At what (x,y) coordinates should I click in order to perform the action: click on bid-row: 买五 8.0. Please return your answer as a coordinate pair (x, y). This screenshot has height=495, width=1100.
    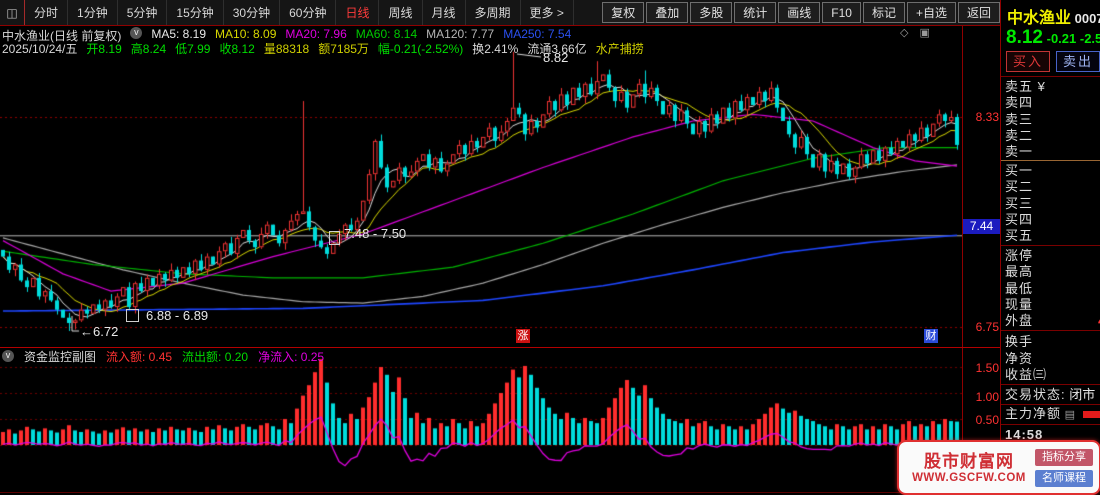
    Looking at the image, I should click on (1052, 236).